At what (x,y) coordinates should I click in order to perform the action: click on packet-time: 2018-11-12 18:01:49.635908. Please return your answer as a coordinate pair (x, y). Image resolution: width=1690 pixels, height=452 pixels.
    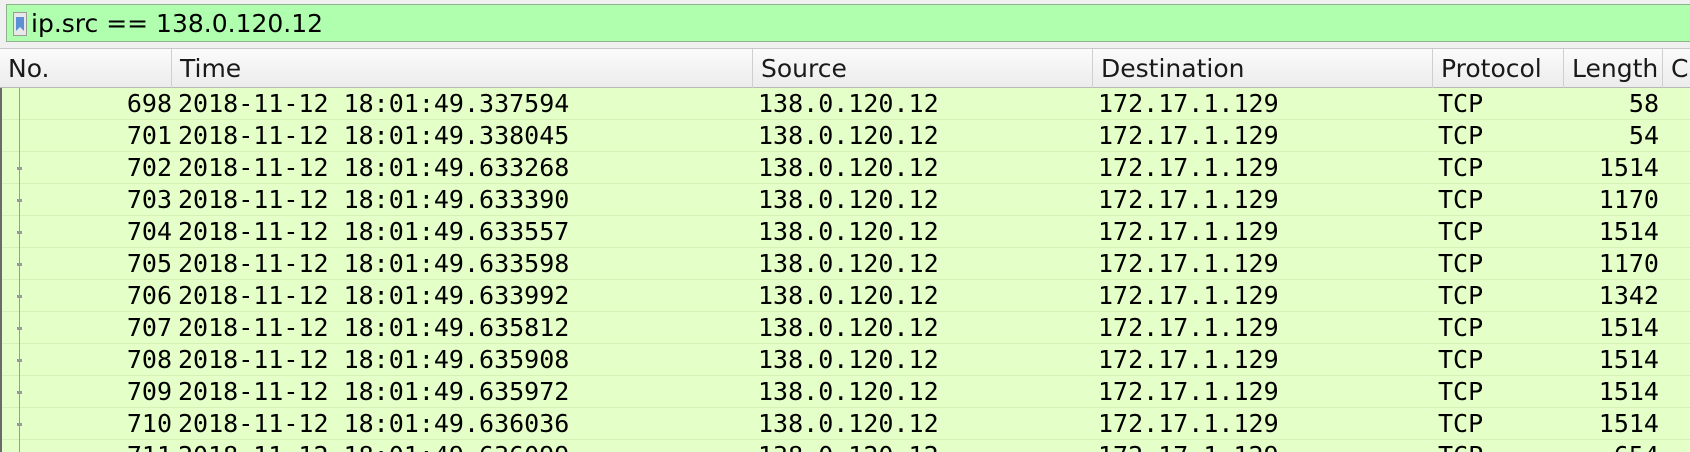
    Looking at the image, I should click on (374, 359).